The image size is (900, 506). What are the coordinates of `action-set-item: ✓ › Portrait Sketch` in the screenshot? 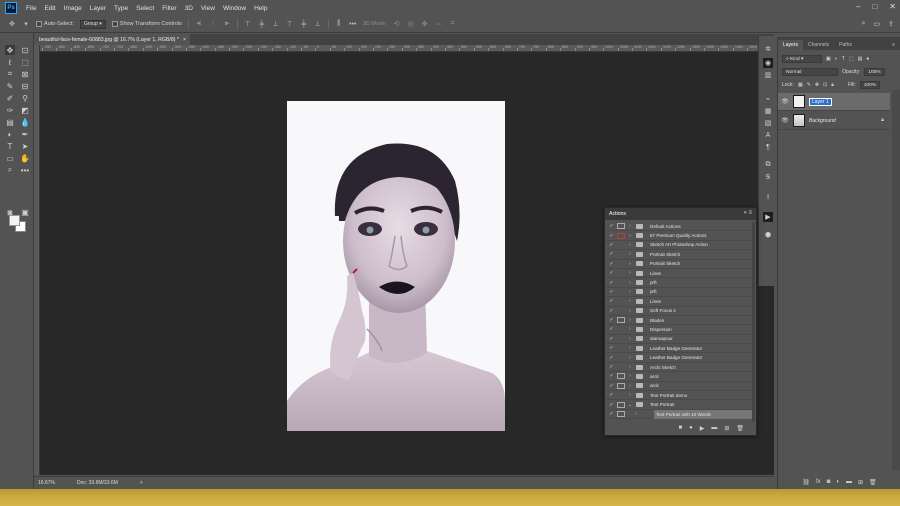 It's located at (679, 255).